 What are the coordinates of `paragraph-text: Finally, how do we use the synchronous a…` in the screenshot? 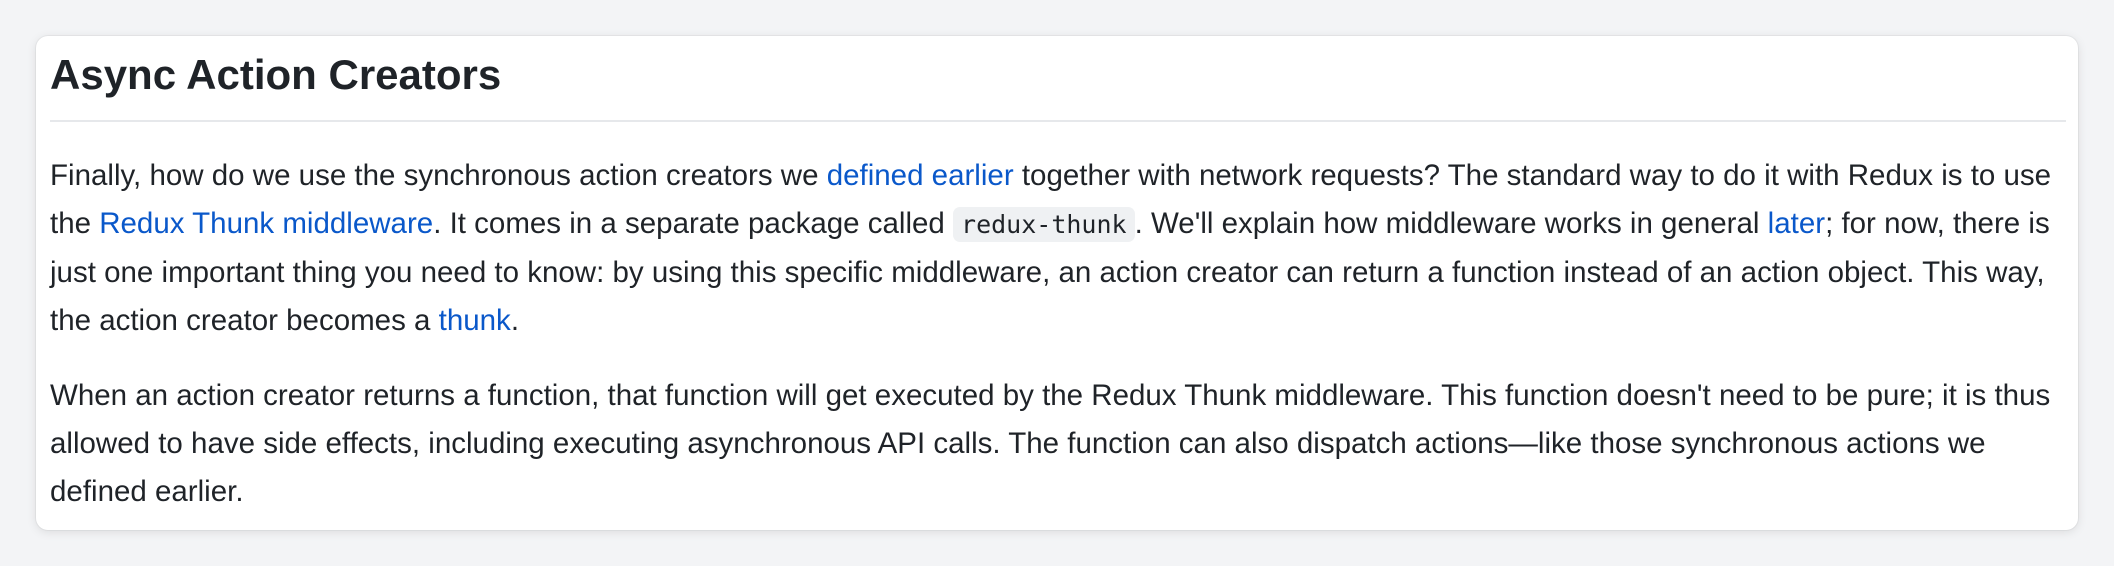 It's located at (438, 175).